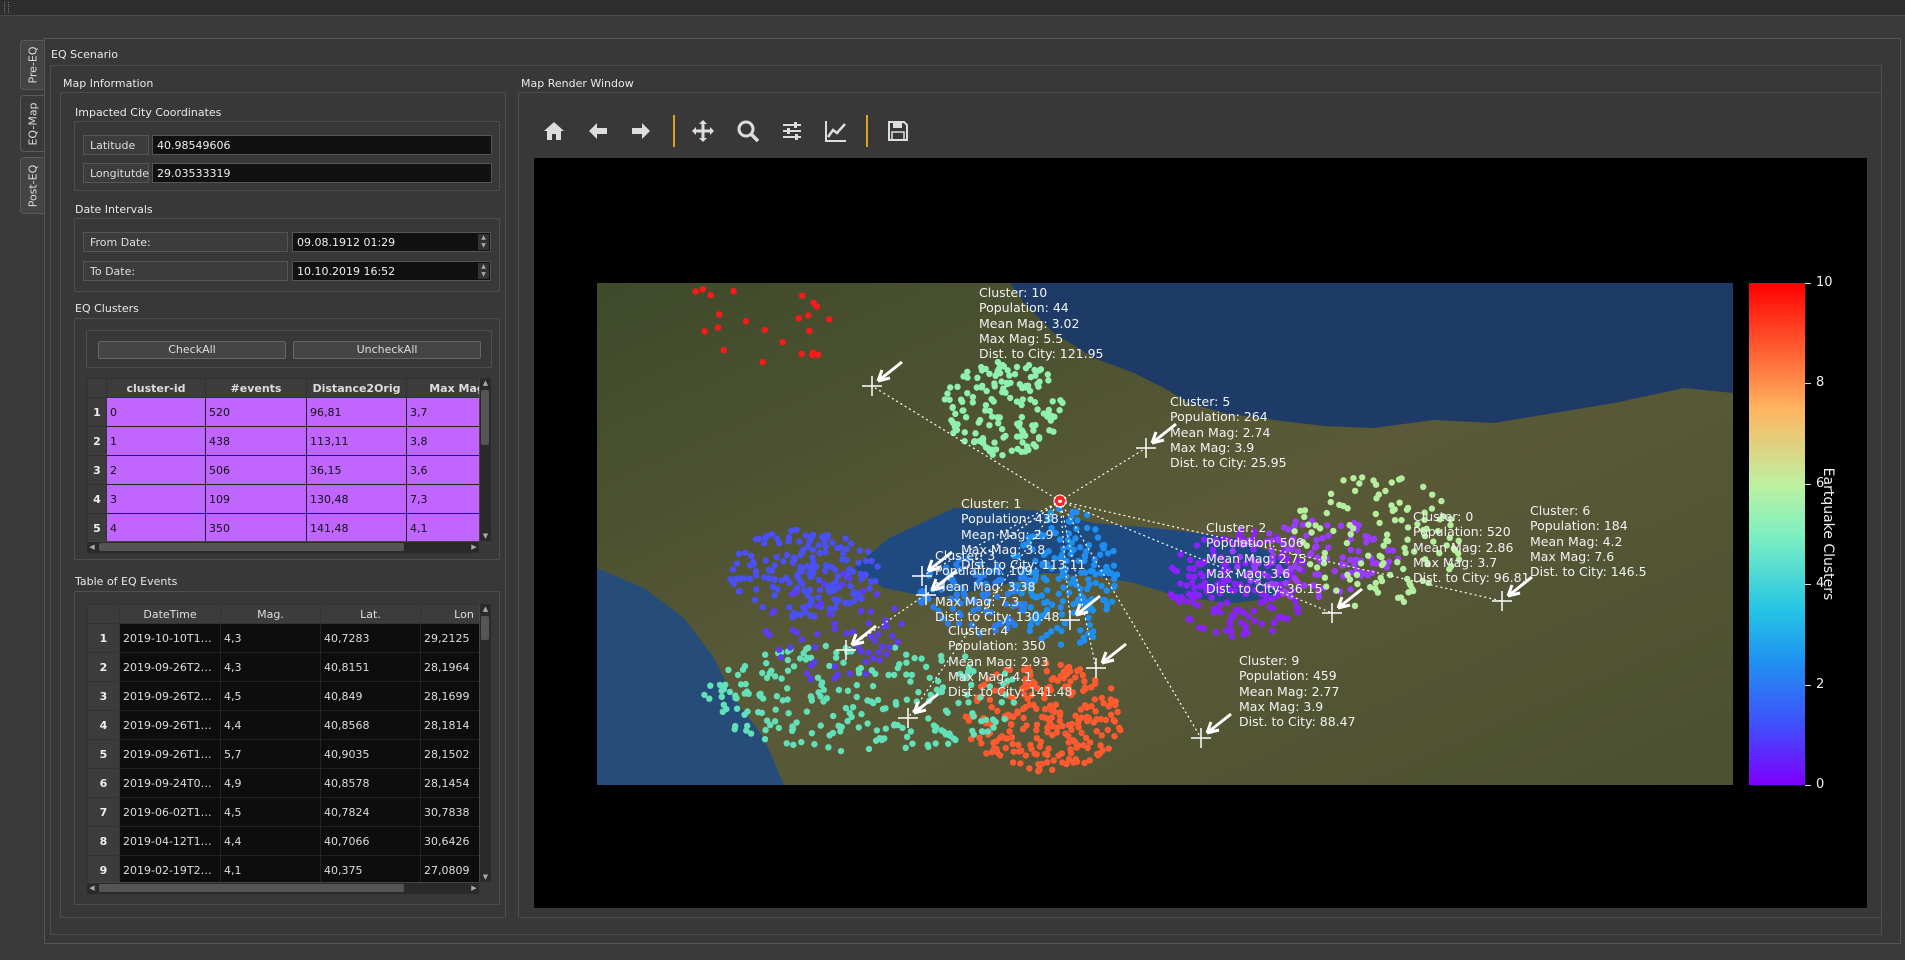  Describe the element at coordinates (370, 841) in the screenshot. I see `cell-lat: 40,7066` at that location.